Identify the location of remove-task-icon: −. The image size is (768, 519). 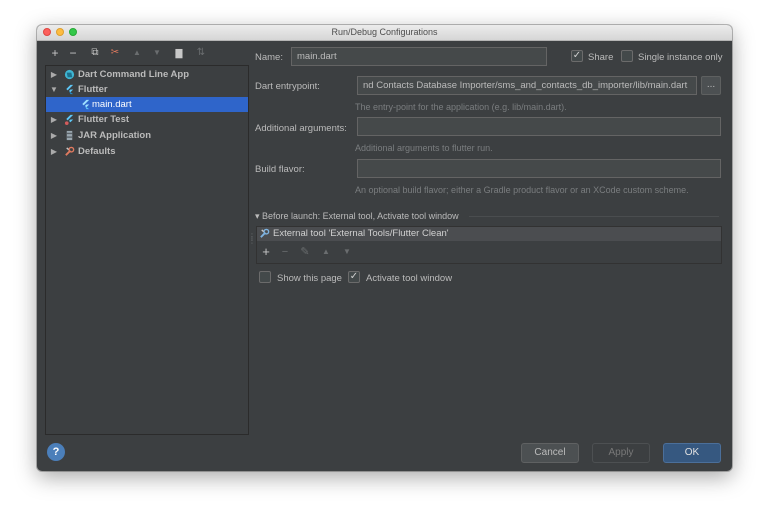
(285, 252).